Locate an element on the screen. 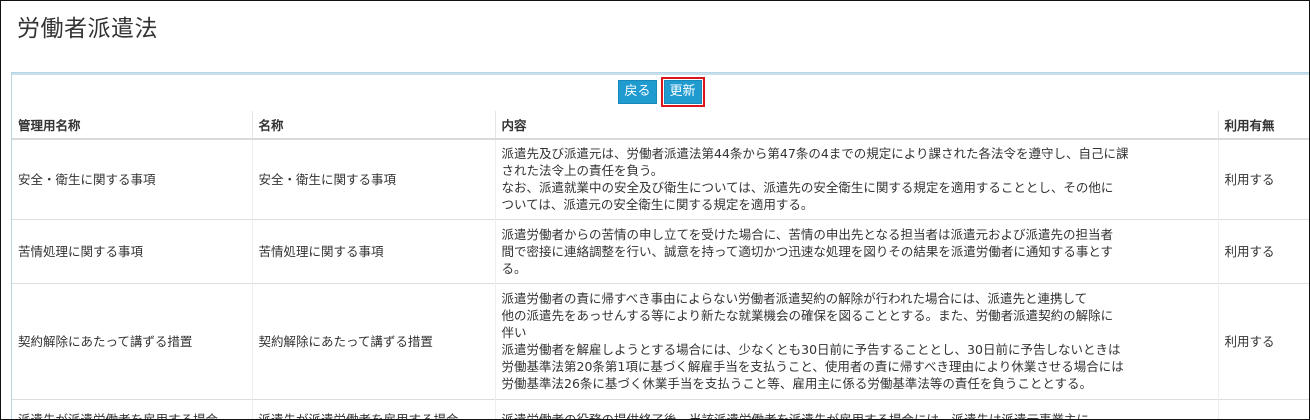 This screenshot has width=1310, height=420. content-line: された法令上の責任を負う。 is located at coordinates (582, 171).